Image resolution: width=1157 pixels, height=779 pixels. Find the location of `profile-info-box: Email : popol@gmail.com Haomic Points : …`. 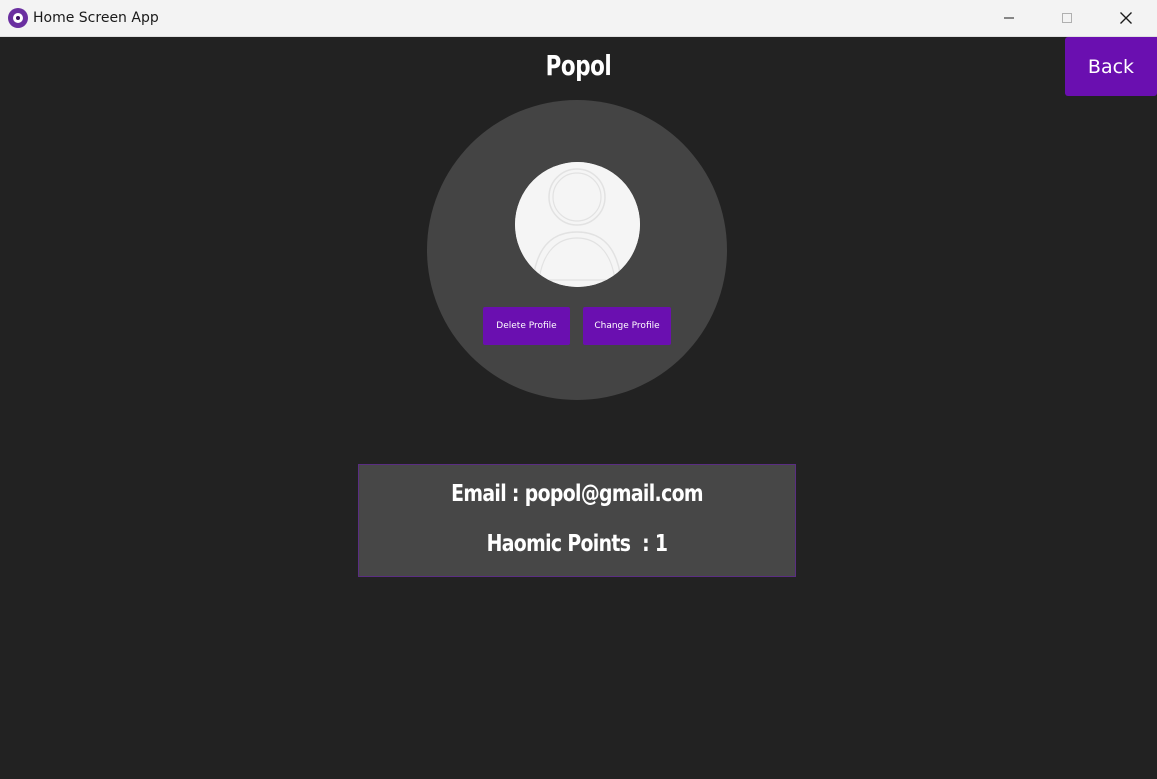

profile-info-box: Email : popol@gmail.com Haomic Points : … is located at coordinates (577, 520).